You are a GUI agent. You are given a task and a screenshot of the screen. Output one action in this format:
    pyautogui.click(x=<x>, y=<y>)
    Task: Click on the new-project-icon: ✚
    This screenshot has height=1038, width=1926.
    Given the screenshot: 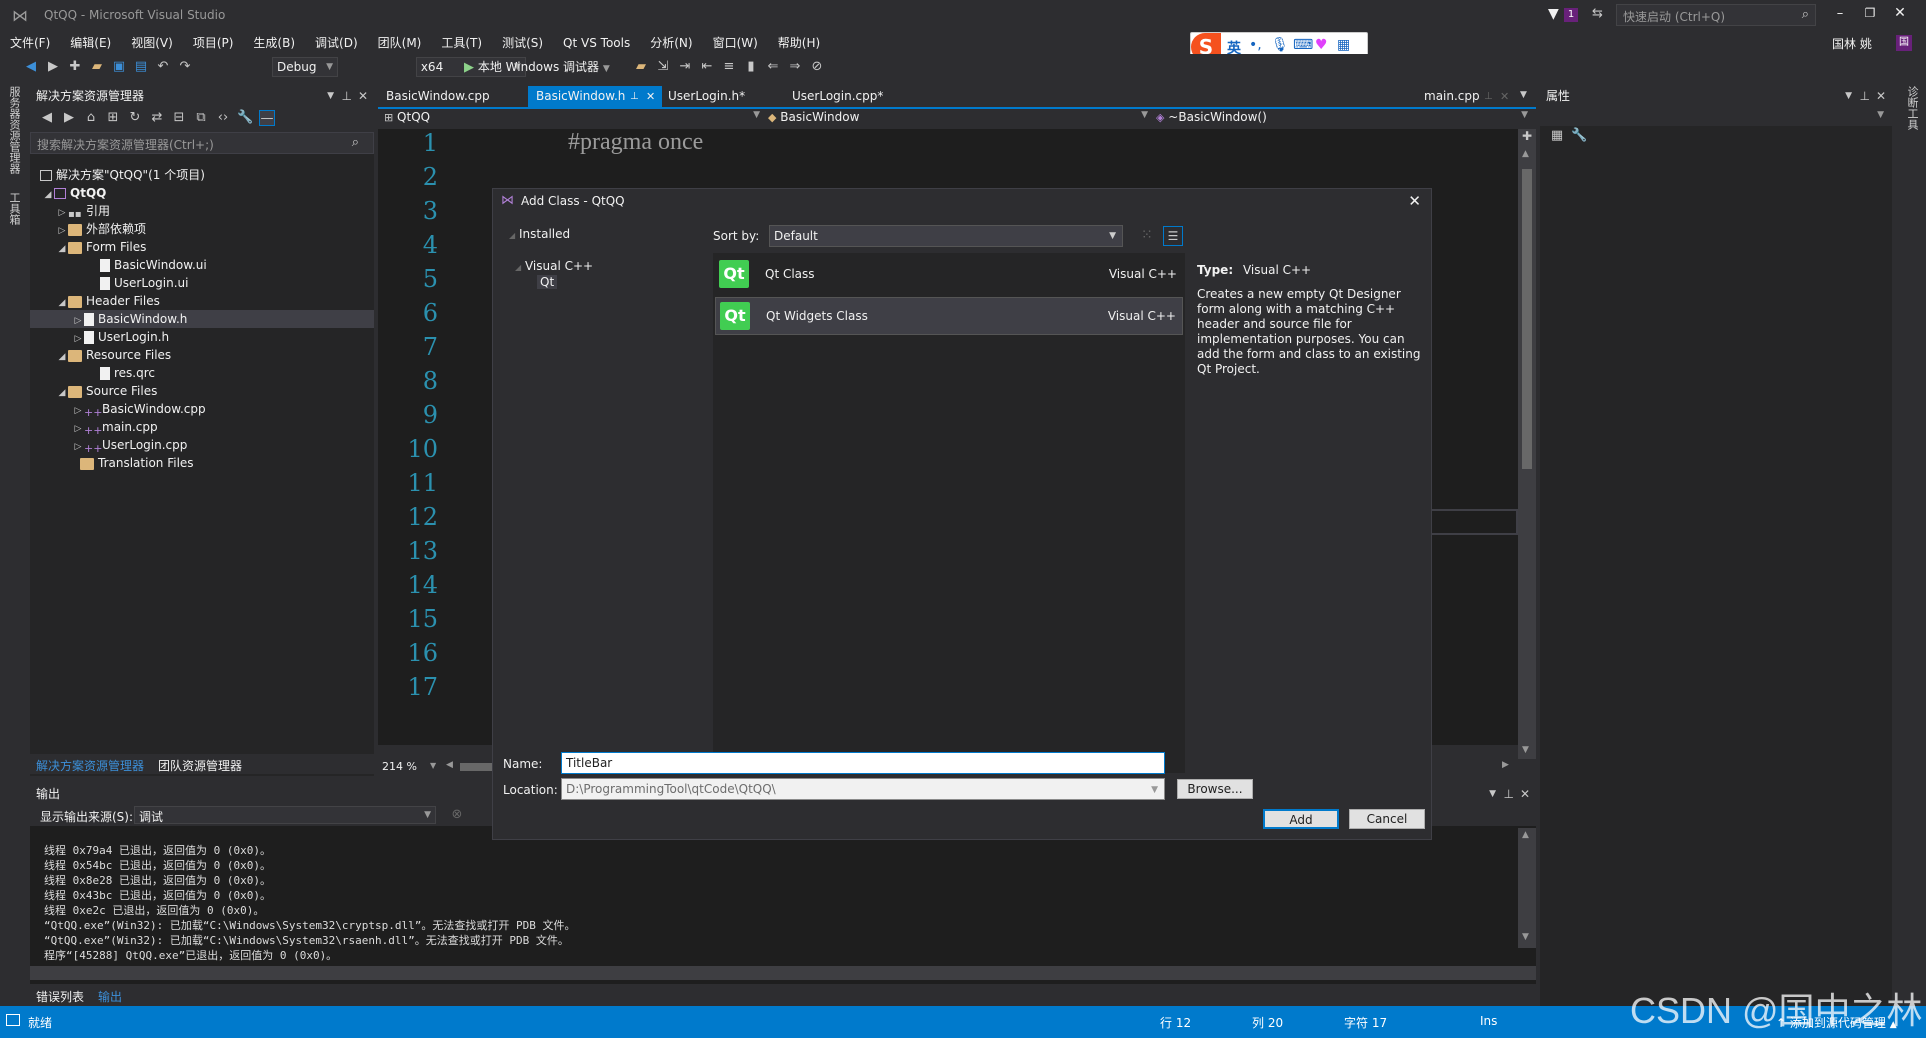 What is the action you would take?
    pyautogui.click(x=75, y=67)
    